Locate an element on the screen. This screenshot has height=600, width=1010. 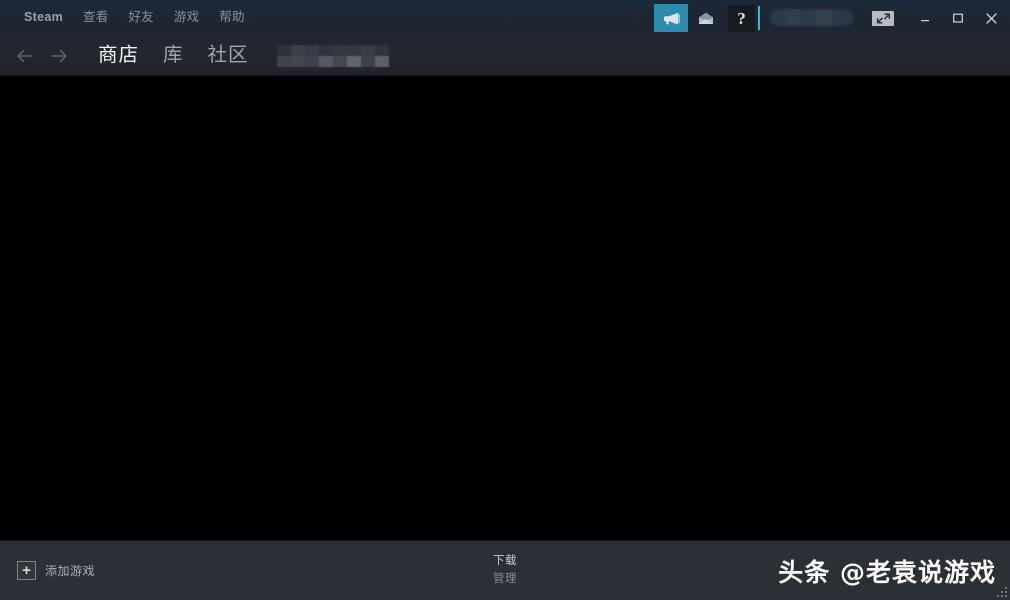
tab-store: 商店 is located at coordinates (118, 55).